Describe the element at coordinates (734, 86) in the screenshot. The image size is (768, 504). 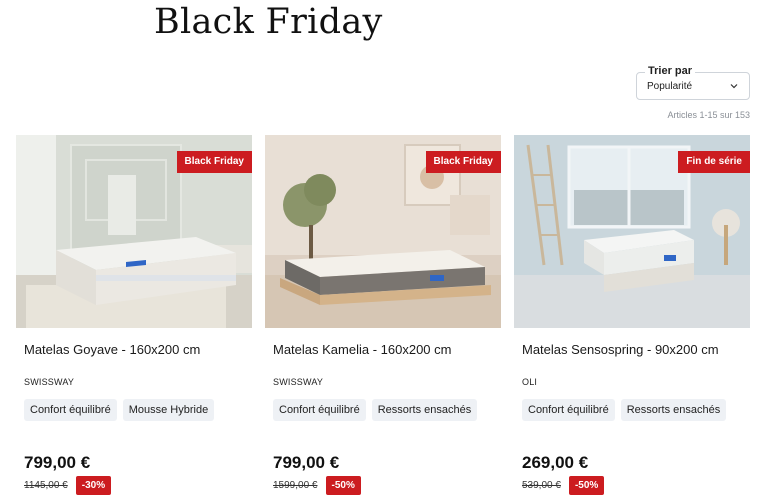
I see `chevron-down-icon` at that location.